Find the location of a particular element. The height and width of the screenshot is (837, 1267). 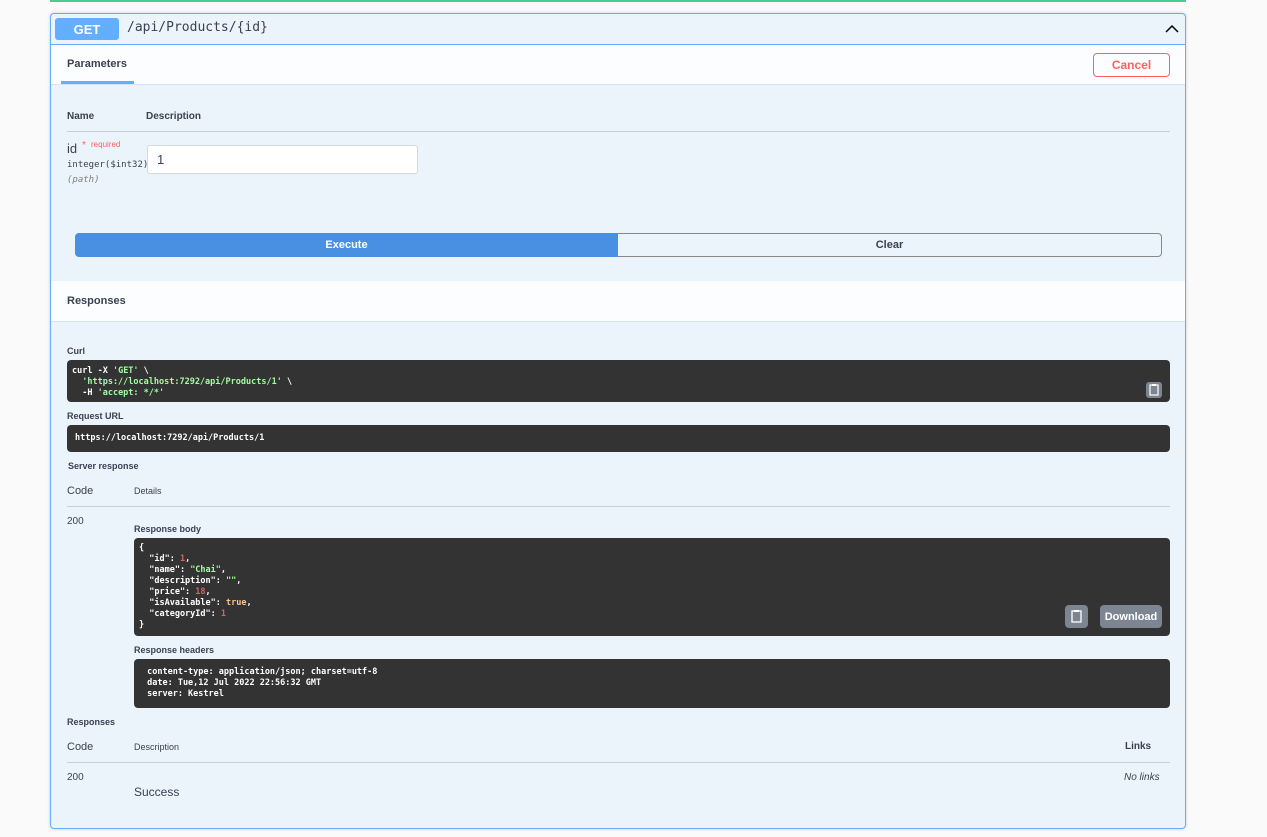

responses-label: Responses is located at coordinates (91, 722).